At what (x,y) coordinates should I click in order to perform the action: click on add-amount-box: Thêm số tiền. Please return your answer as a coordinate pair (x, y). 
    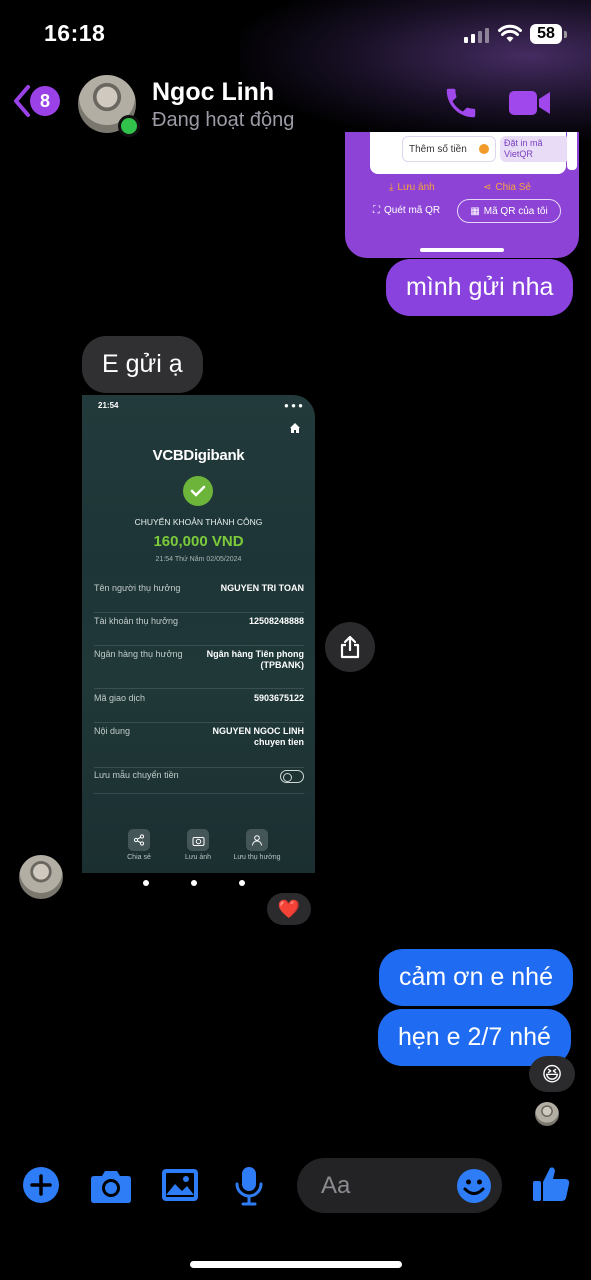
    Looking at the image, I should click on (449, 149).